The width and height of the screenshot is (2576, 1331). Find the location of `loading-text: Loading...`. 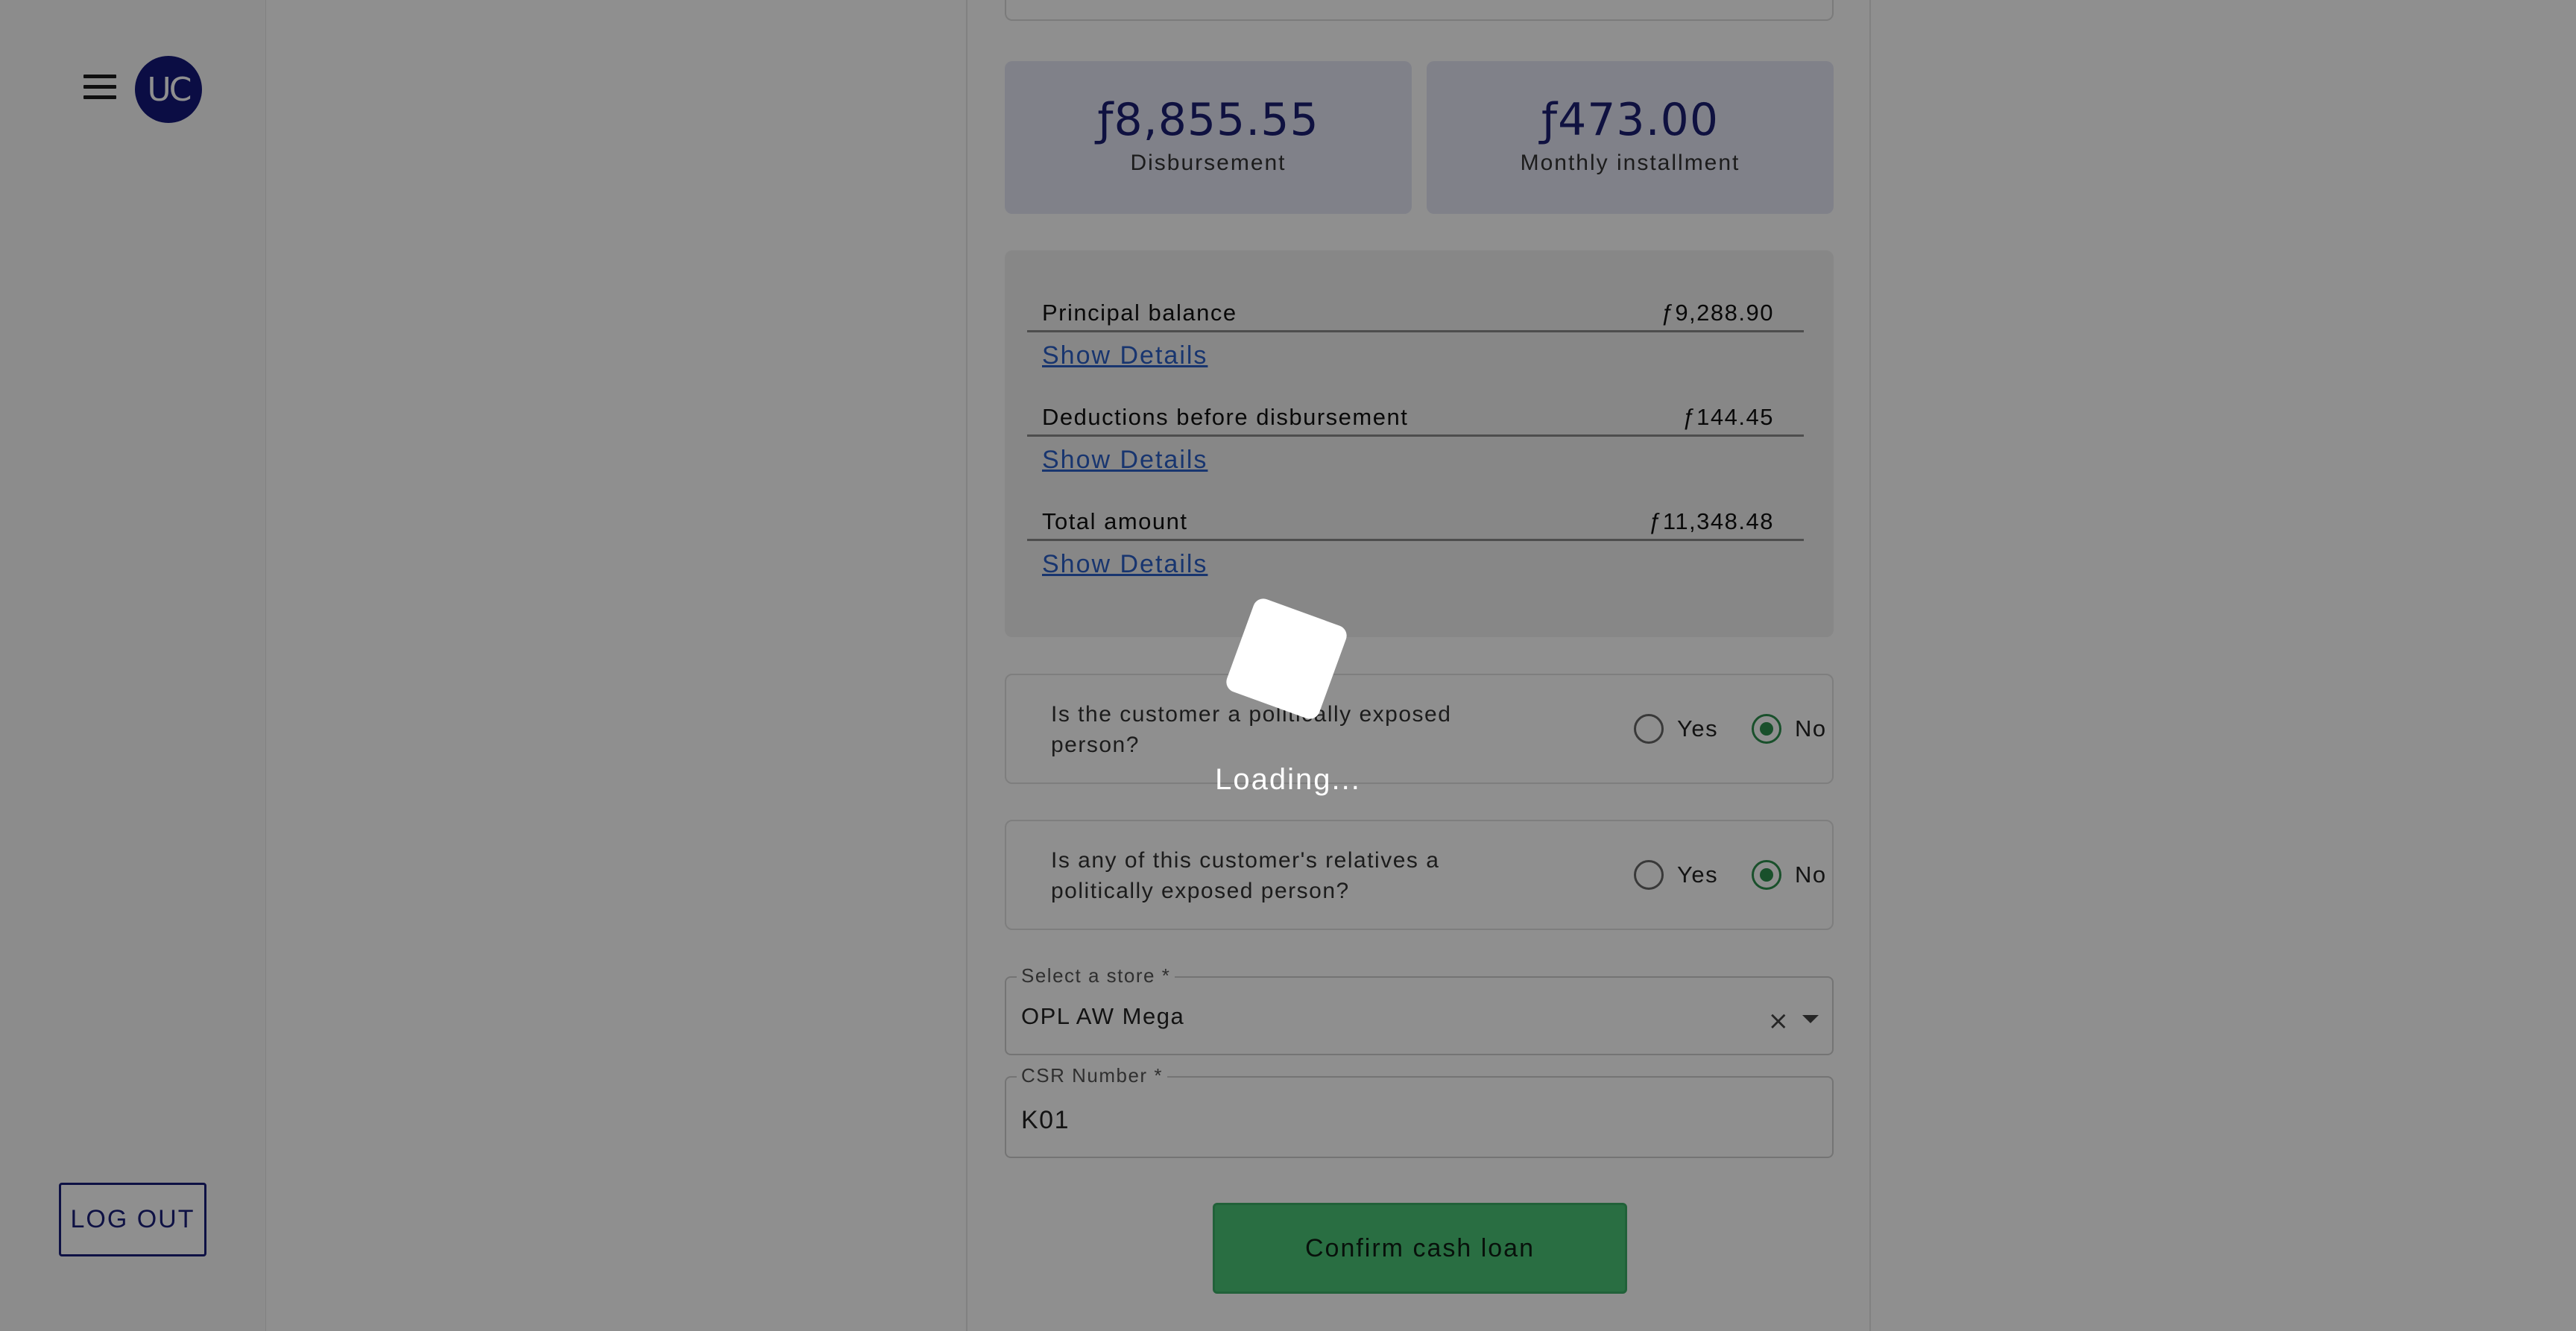

loading-text: Loading... is located at coordinates (1288, 779).